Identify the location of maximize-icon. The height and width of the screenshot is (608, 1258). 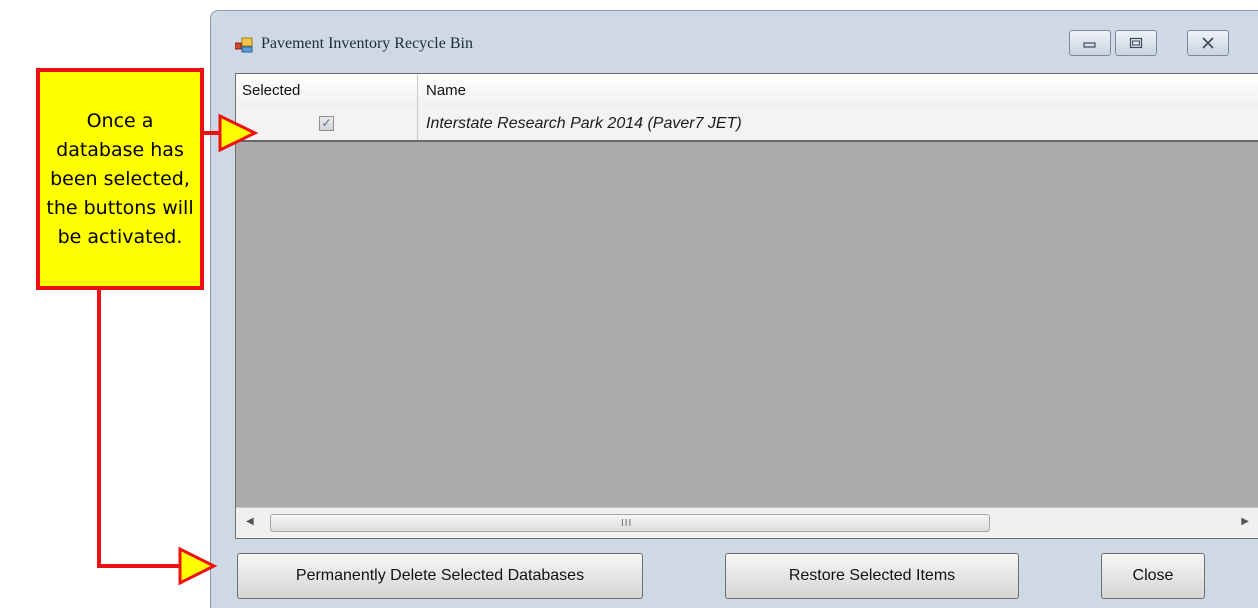
(1136, 43).